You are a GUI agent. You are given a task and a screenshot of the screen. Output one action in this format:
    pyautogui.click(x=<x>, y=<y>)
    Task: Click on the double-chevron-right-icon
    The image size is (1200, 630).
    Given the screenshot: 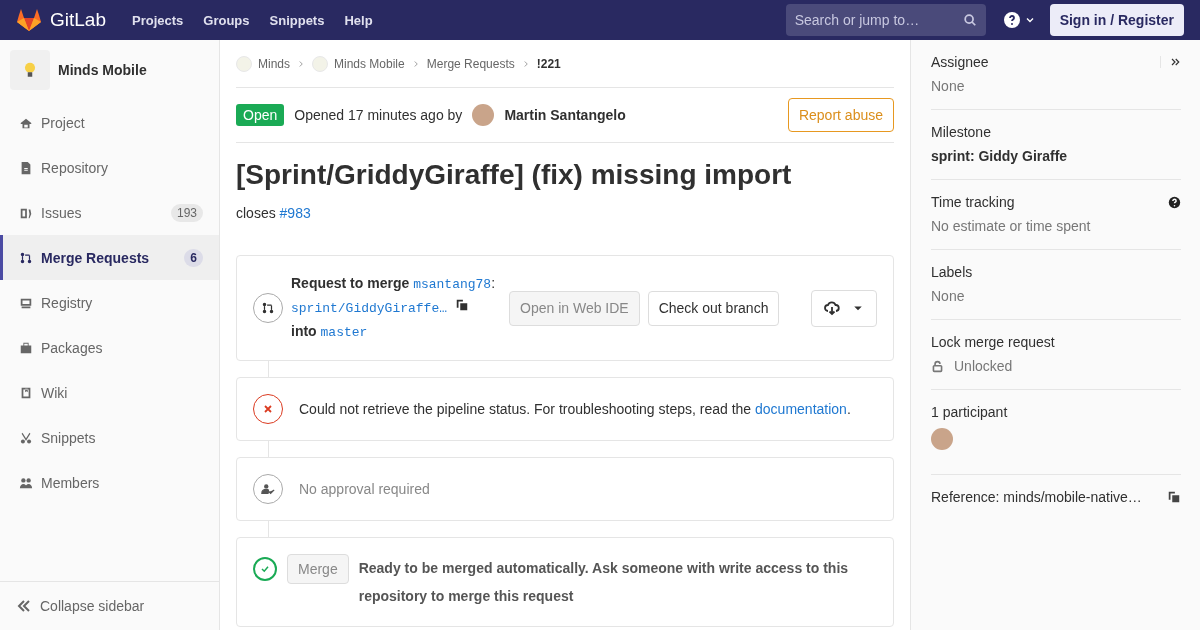 What is the action you would take?
    pyautogui.click(x=1175, y=62)
    